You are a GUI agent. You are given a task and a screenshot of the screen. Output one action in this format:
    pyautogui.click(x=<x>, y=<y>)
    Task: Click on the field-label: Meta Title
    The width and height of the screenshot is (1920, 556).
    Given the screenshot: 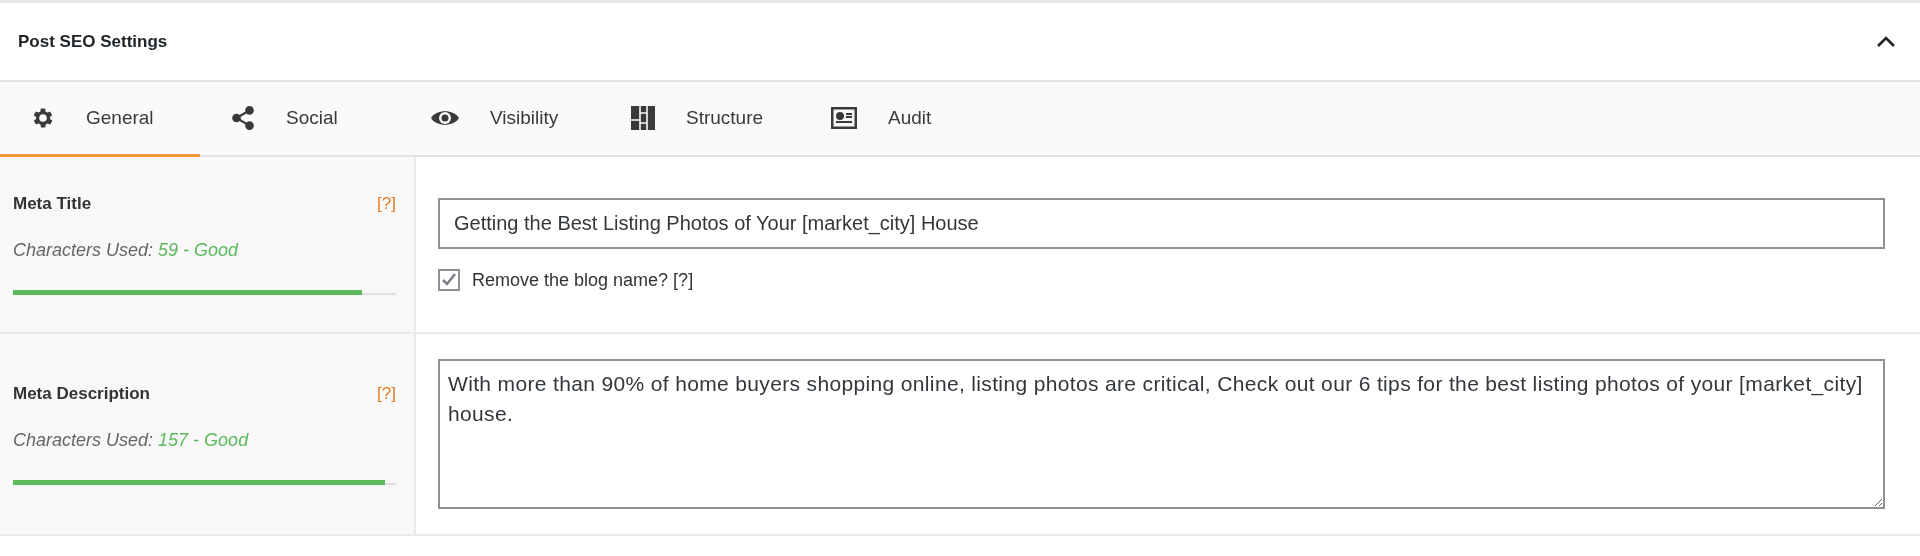 What is the action you would take?
    pyautogui.click(x=52, y=204)
    